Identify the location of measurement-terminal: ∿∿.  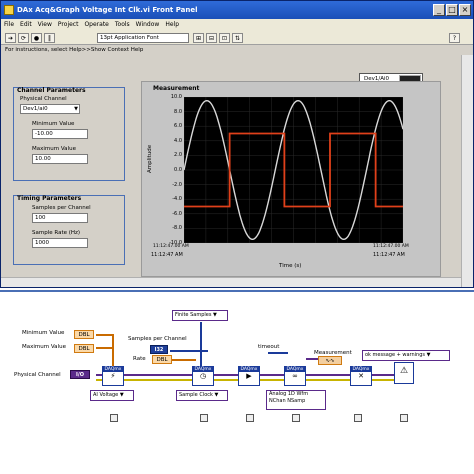
(330, 360).